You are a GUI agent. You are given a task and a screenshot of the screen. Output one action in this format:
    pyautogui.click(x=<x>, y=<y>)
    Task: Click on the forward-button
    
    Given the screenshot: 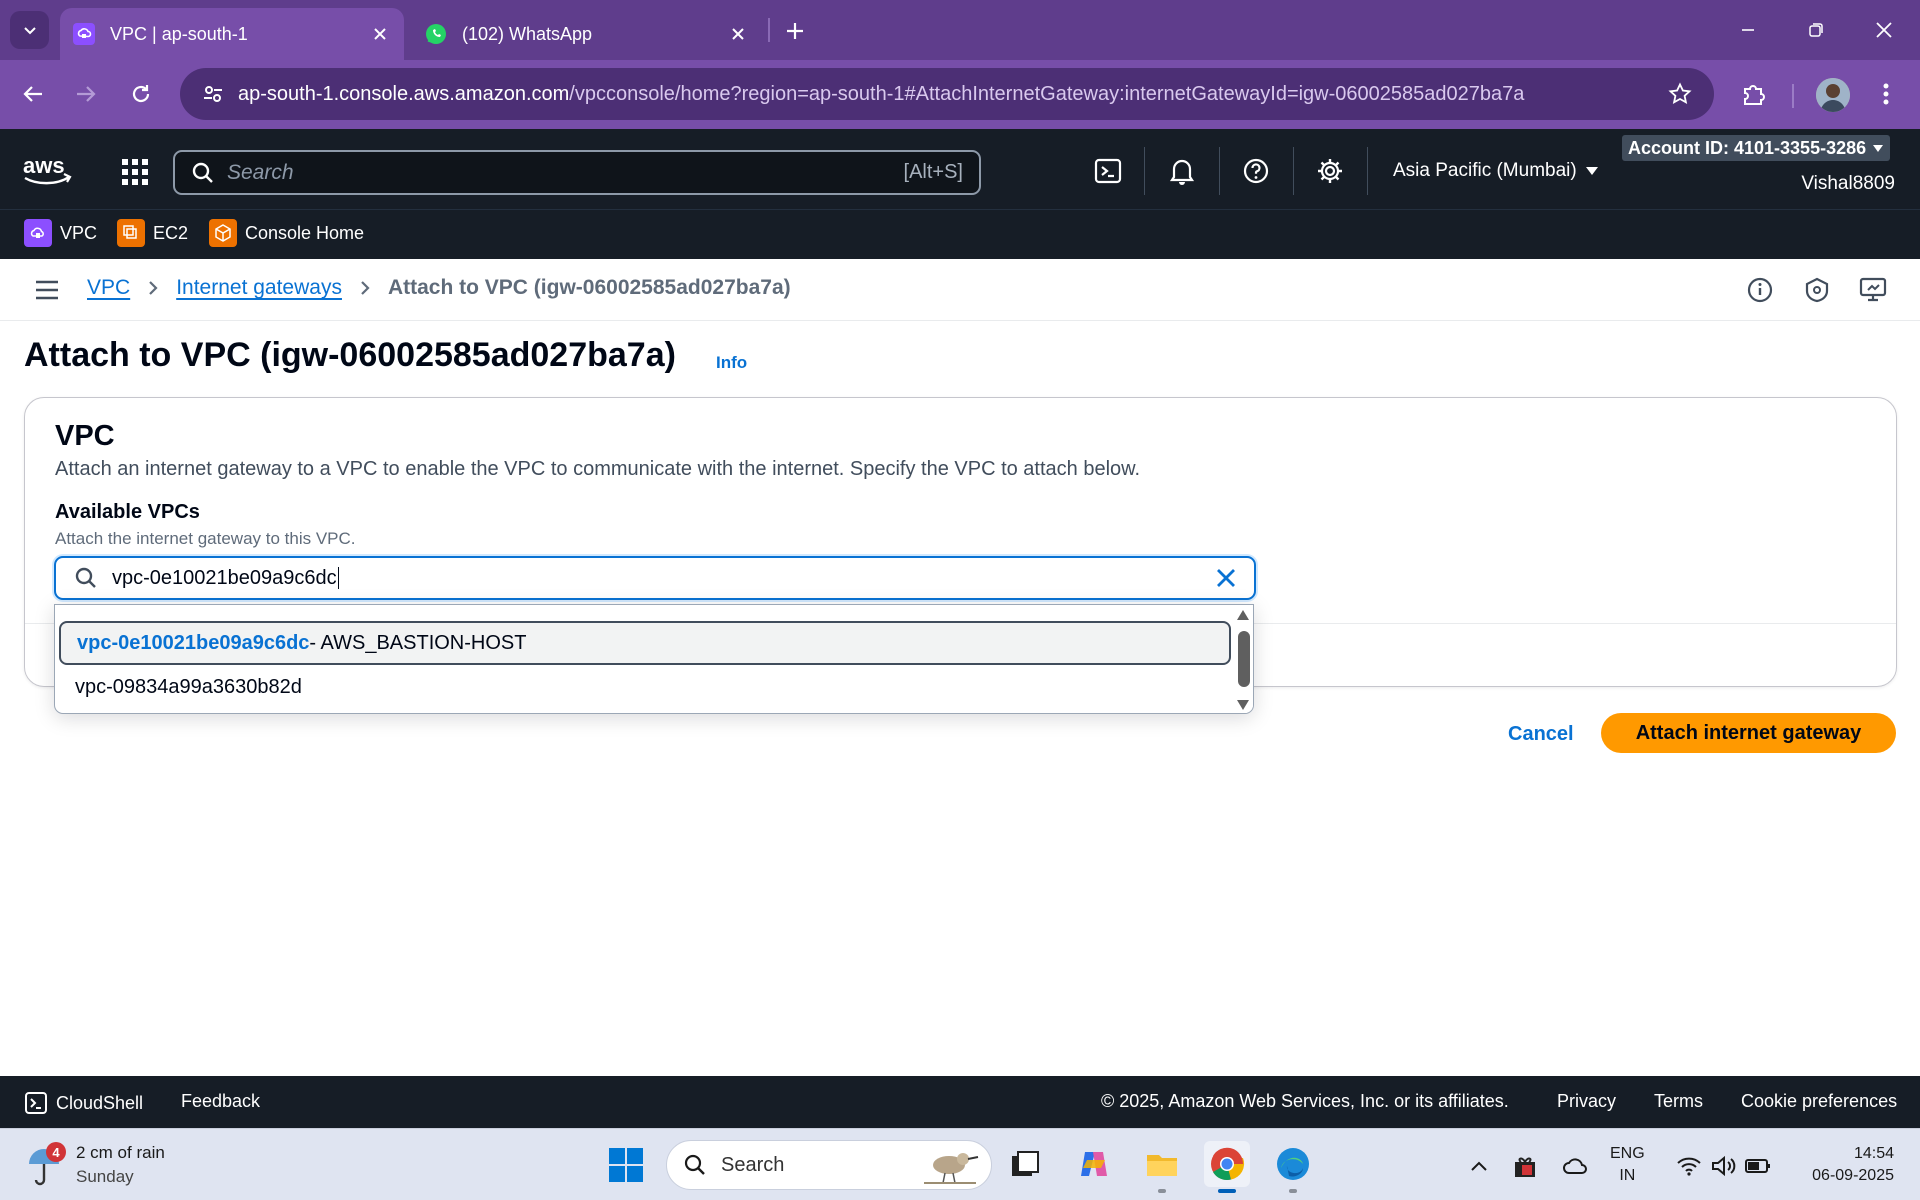 What is the action you would take?
    pyautogui.click(x=86, y=94)
    